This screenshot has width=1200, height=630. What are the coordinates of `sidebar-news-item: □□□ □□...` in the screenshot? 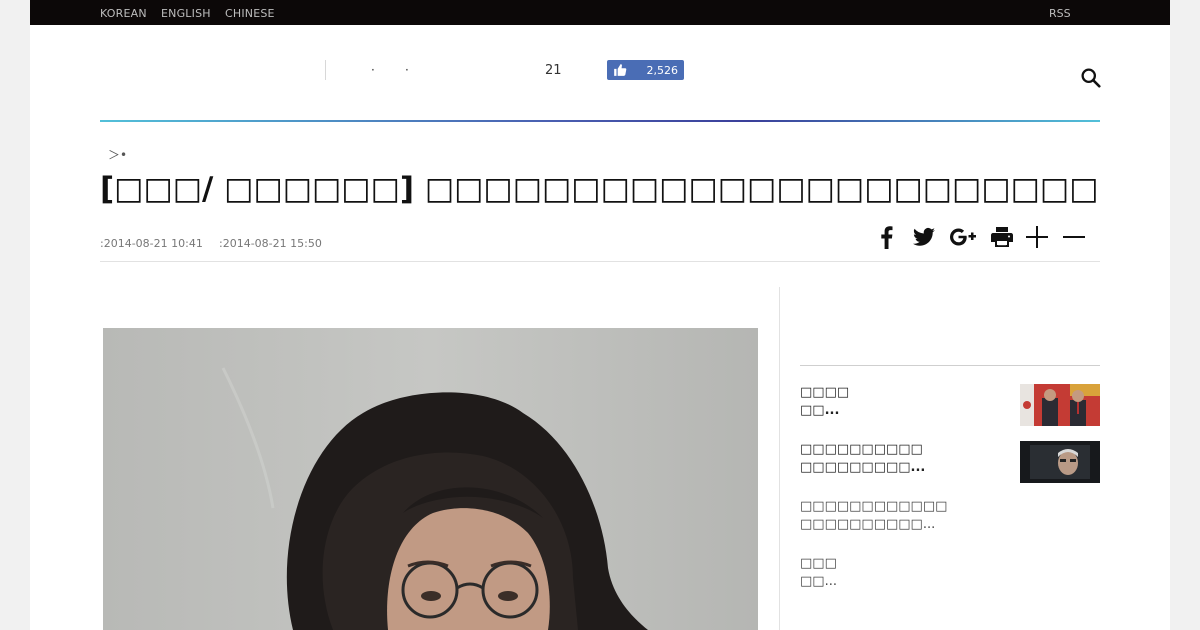 It's located at (950, 580).